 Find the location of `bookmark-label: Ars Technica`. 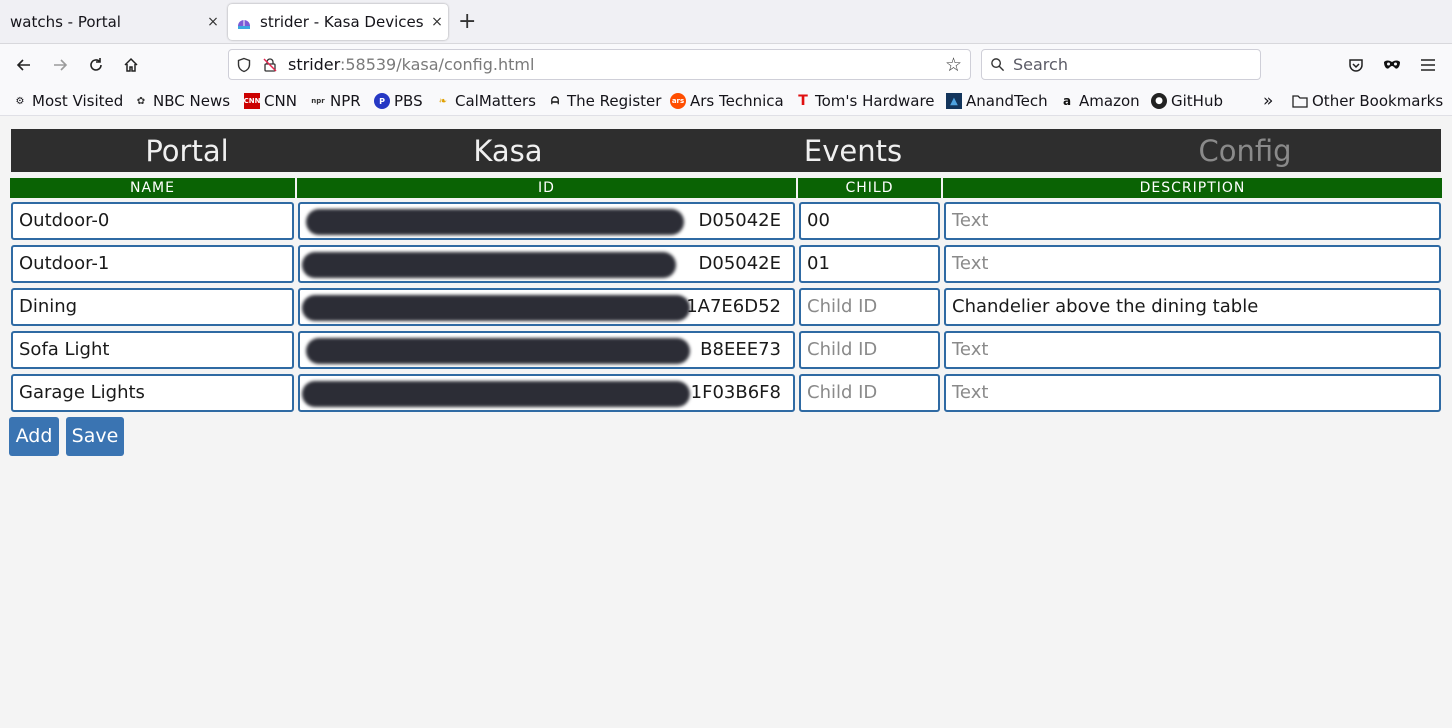

bookmark-label: Ars Technica is located at coordinates (737, 101).